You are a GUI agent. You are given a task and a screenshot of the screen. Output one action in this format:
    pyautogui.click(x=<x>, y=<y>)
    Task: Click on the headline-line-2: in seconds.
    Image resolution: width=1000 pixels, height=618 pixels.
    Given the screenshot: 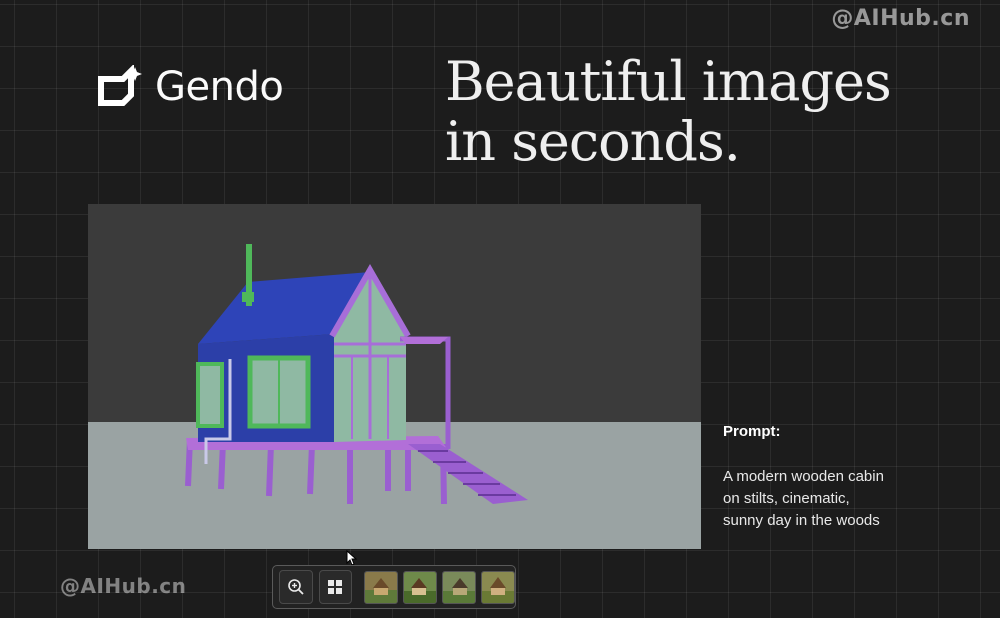 What is the action you would take?
    pyautogui.click(x=593, y=141)
    